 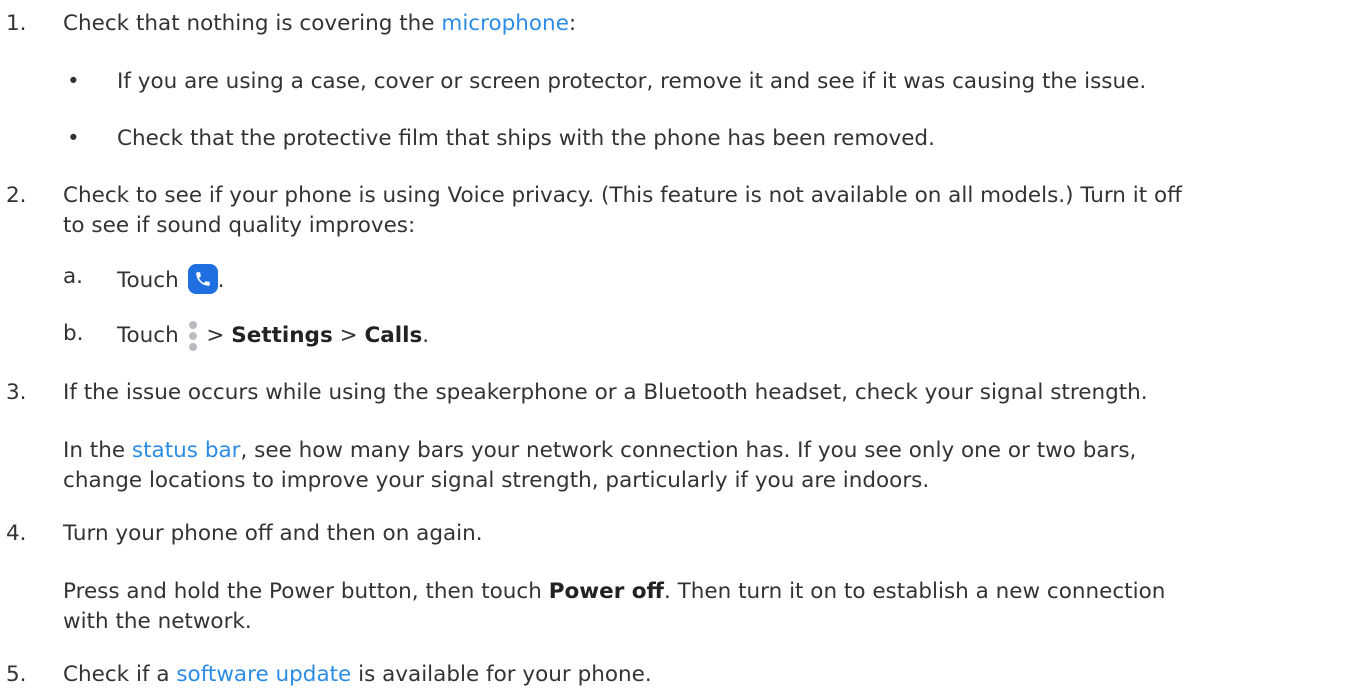 I want to click on more-vert-icon, so click(x=193, y=336).